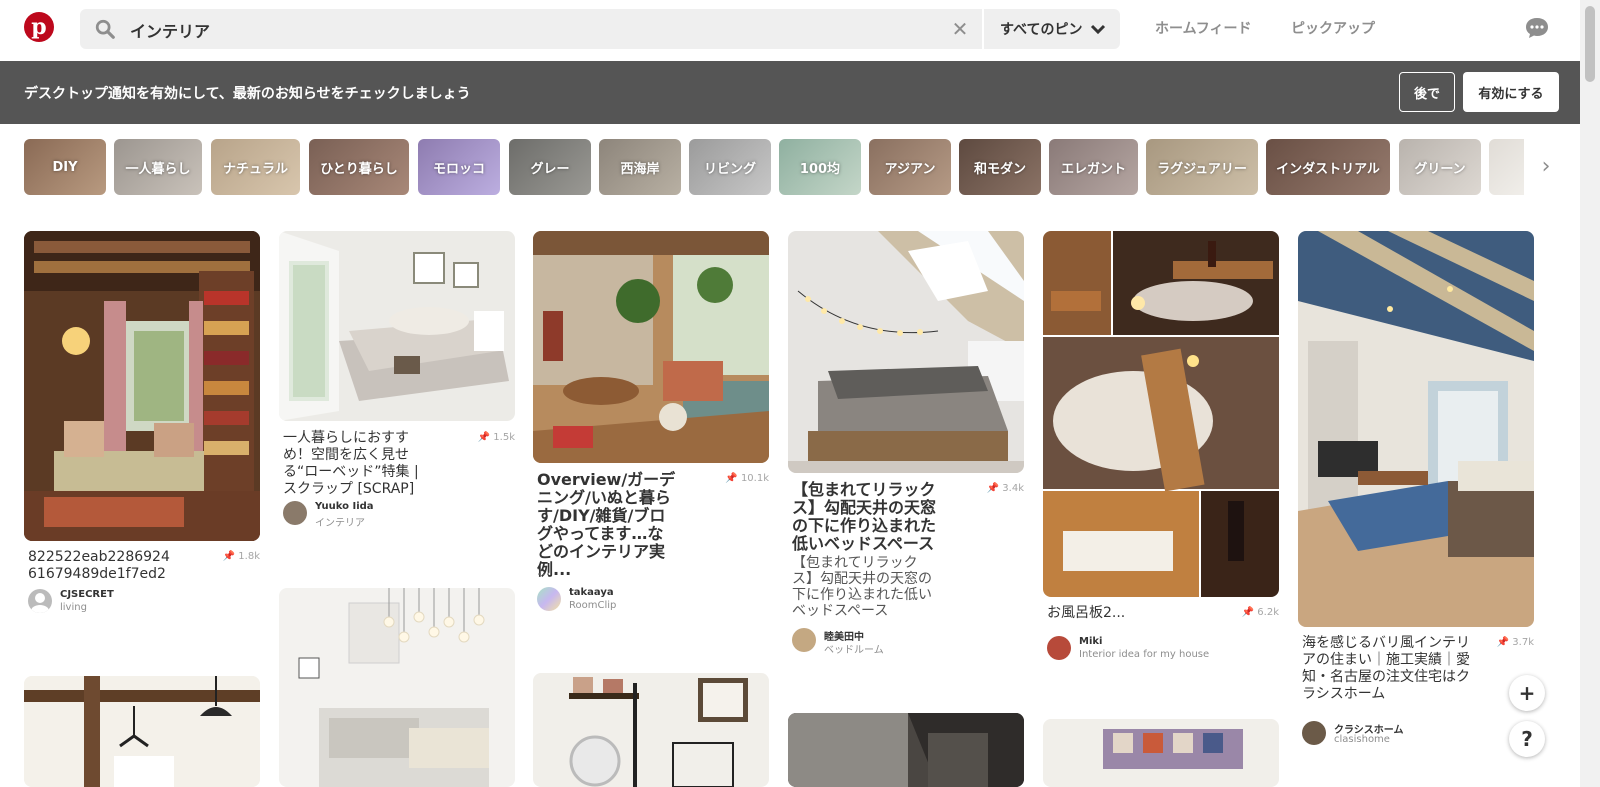 Image resolution: width=1600 pixels, height=787 pixels. Describe the element at coordinates (1144, 654) in the screenshot. I see `pin-board-name: Interior idea for my house` at that location.